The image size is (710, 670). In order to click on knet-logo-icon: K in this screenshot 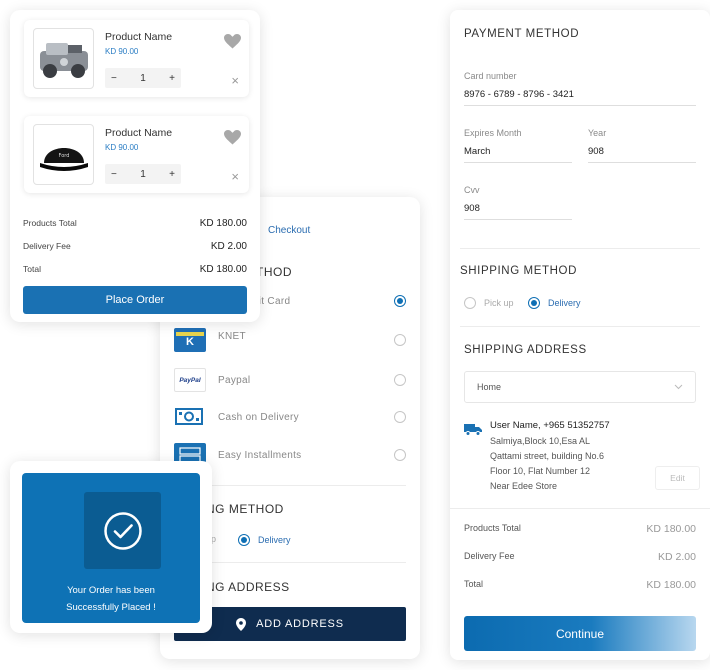, I will do `click(190, 340)`.